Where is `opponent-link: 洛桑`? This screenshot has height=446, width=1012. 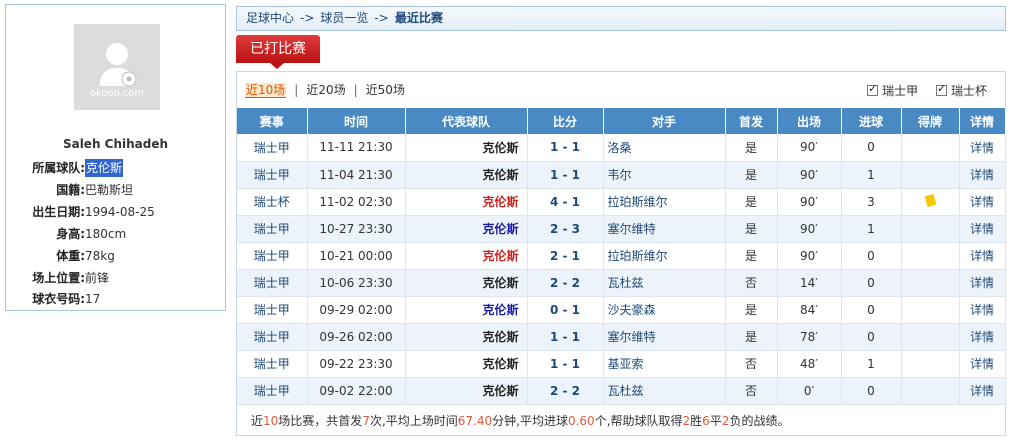
opponent-link: 洛桑 is located at coordinates (664, 148).